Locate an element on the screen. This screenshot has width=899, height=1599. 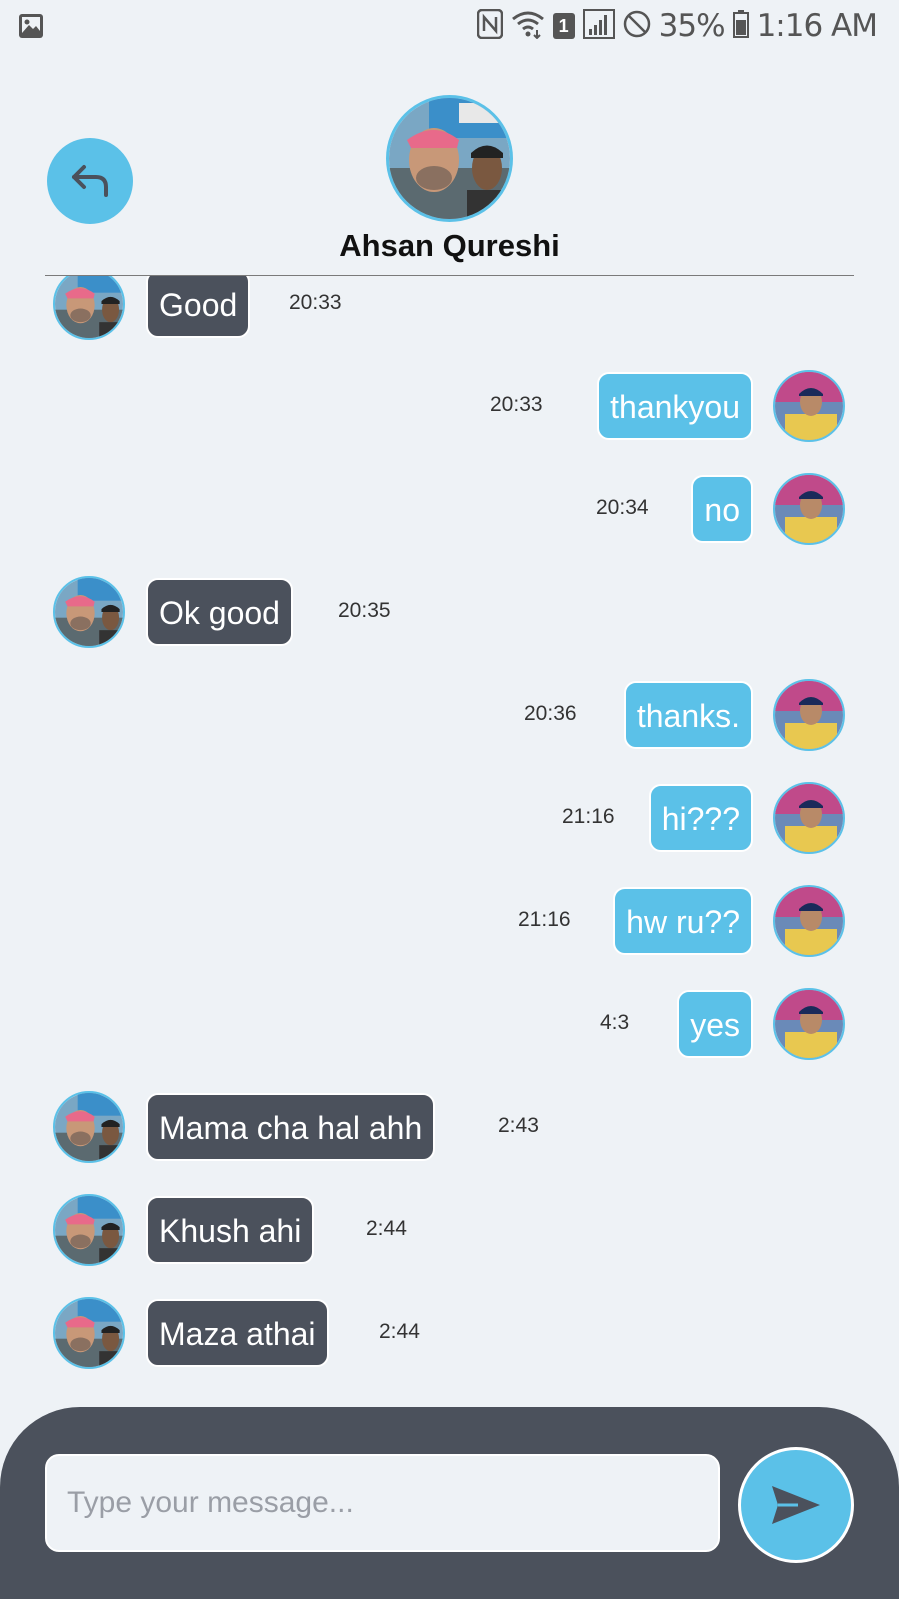
message-bubble: Ok good is located at coordinates (219, 612).